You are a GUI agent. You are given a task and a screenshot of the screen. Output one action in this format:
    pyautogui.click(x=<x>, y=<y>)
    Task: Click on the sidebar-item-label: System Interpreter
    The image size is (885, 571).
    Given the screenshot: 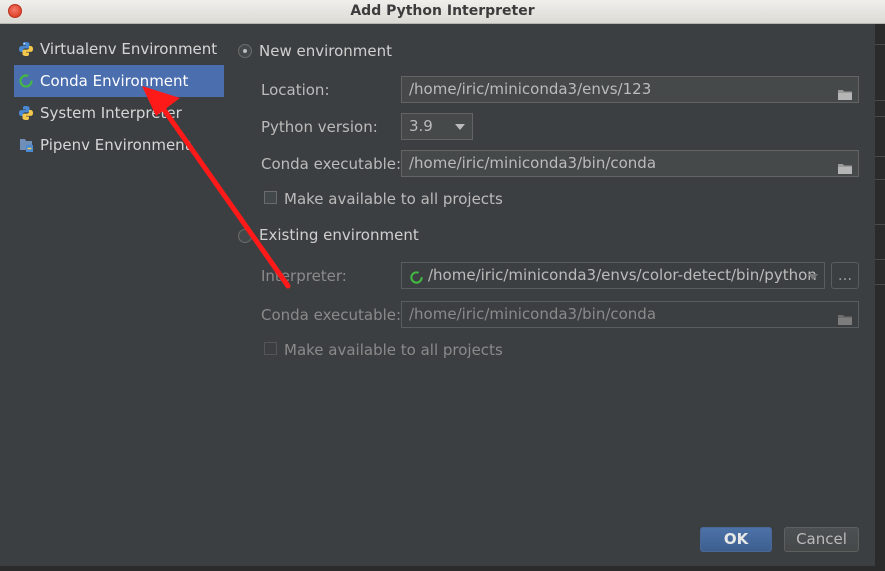 What is the action you would take?
    pyautogui.click(x=111, y=113)
    